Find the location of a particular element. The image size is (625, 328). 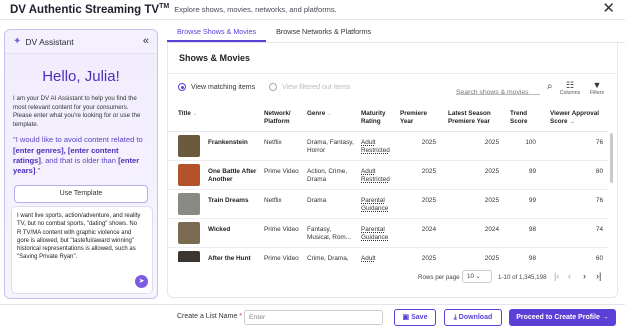

last-page-icon: ›| is located at coordinates (598, 276).